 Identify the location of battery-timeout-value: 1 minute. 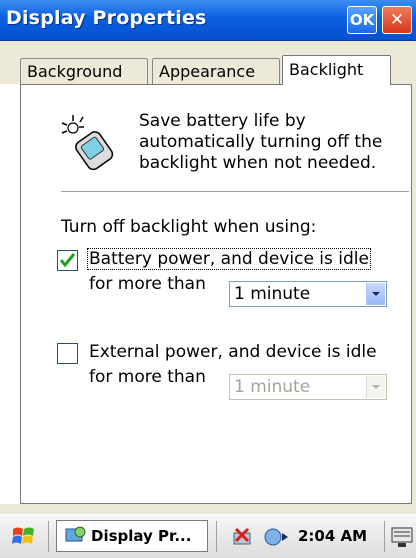
(272, 294).